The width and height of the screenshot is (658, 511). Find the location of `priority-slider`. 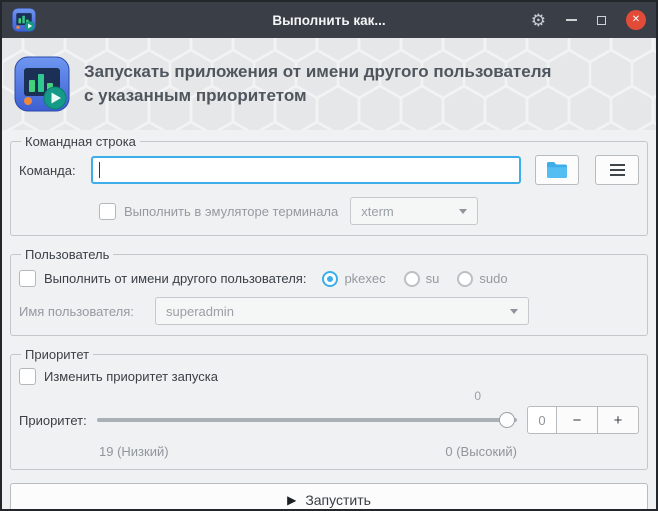

priority-slider is located at coordinates (307, 420).